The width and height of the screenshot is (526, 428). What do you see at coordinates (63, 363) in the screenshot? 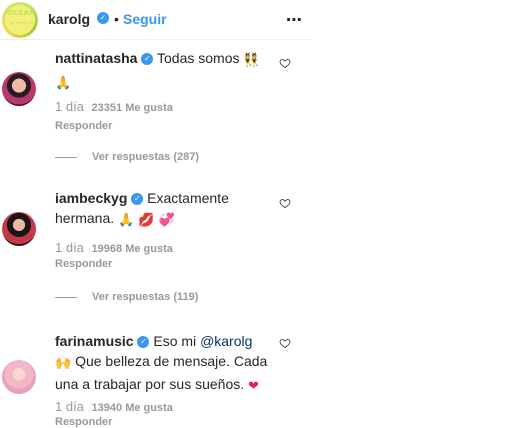
I see `raised-hands-emoji-icon: 🙌` at bounding box center [63, 363].